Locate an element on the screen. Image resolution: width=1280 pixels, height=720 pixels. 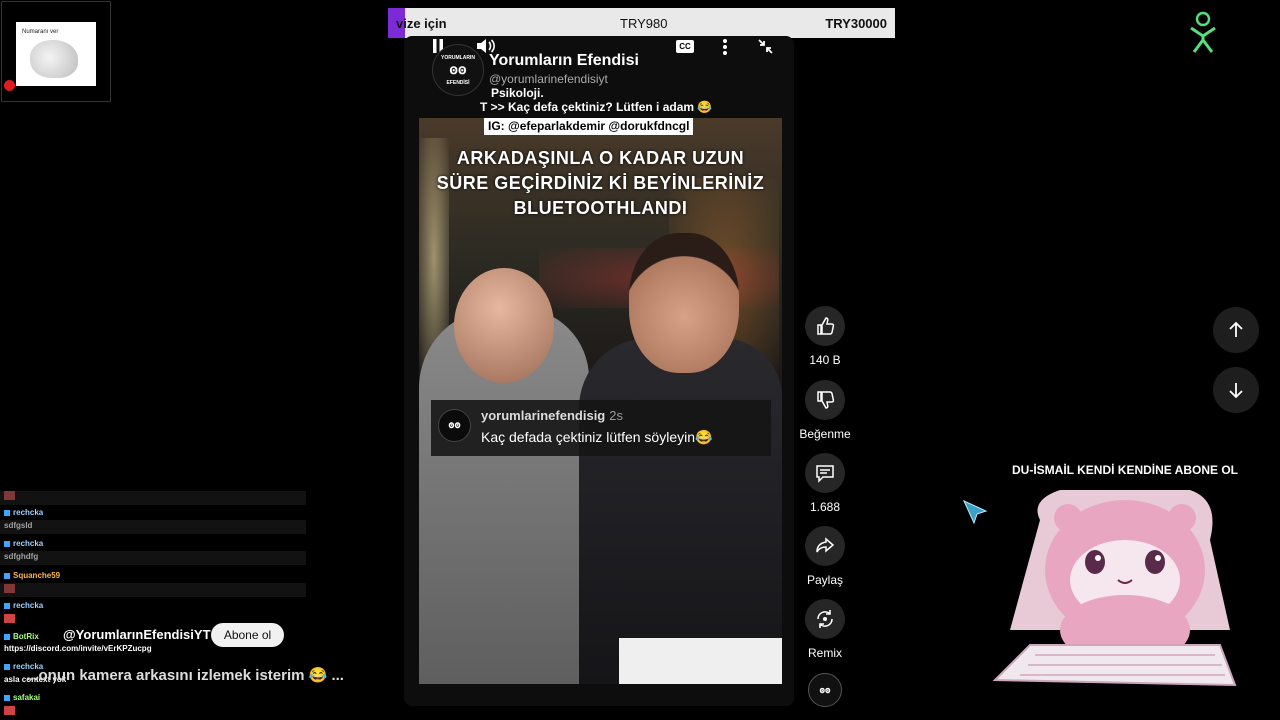
like-action: 140 B is located at coordinates (825, 336).